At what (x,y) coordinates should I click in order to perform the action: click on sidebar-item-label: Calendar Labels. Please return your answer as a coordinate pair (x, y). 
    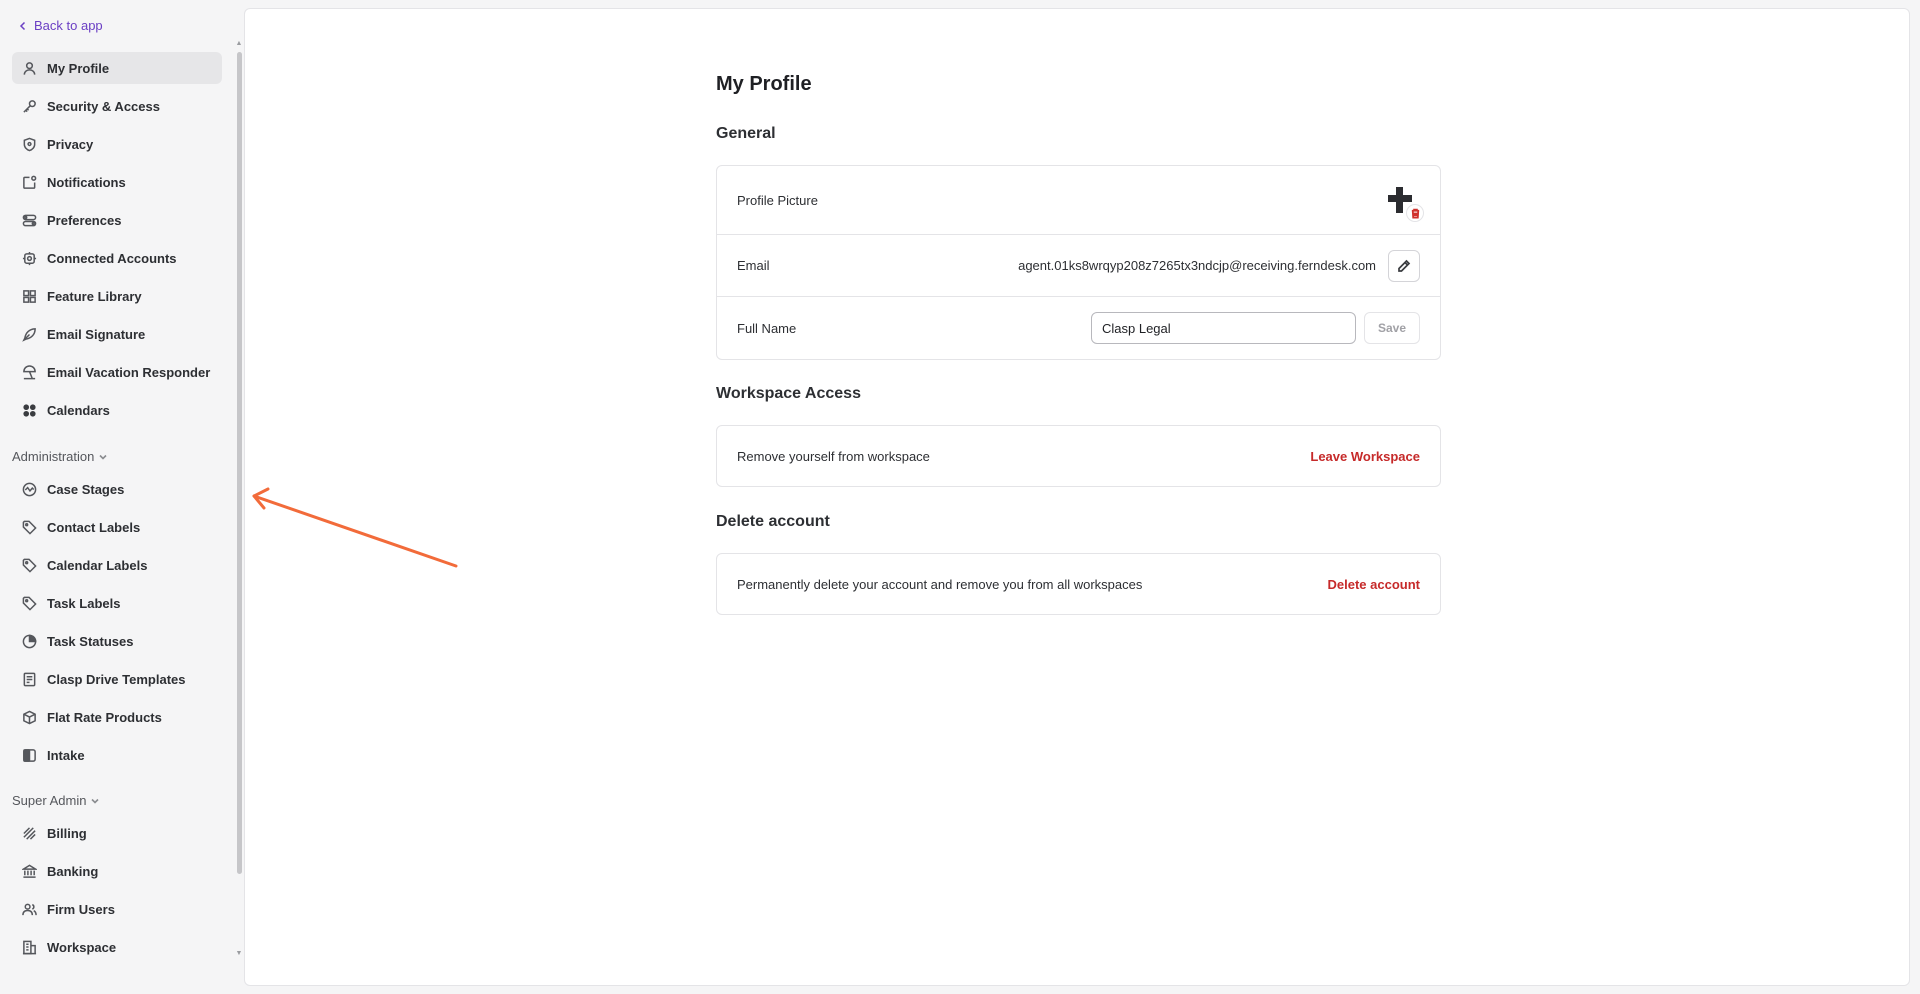
    Looking at the image, I should click on (97, 565).